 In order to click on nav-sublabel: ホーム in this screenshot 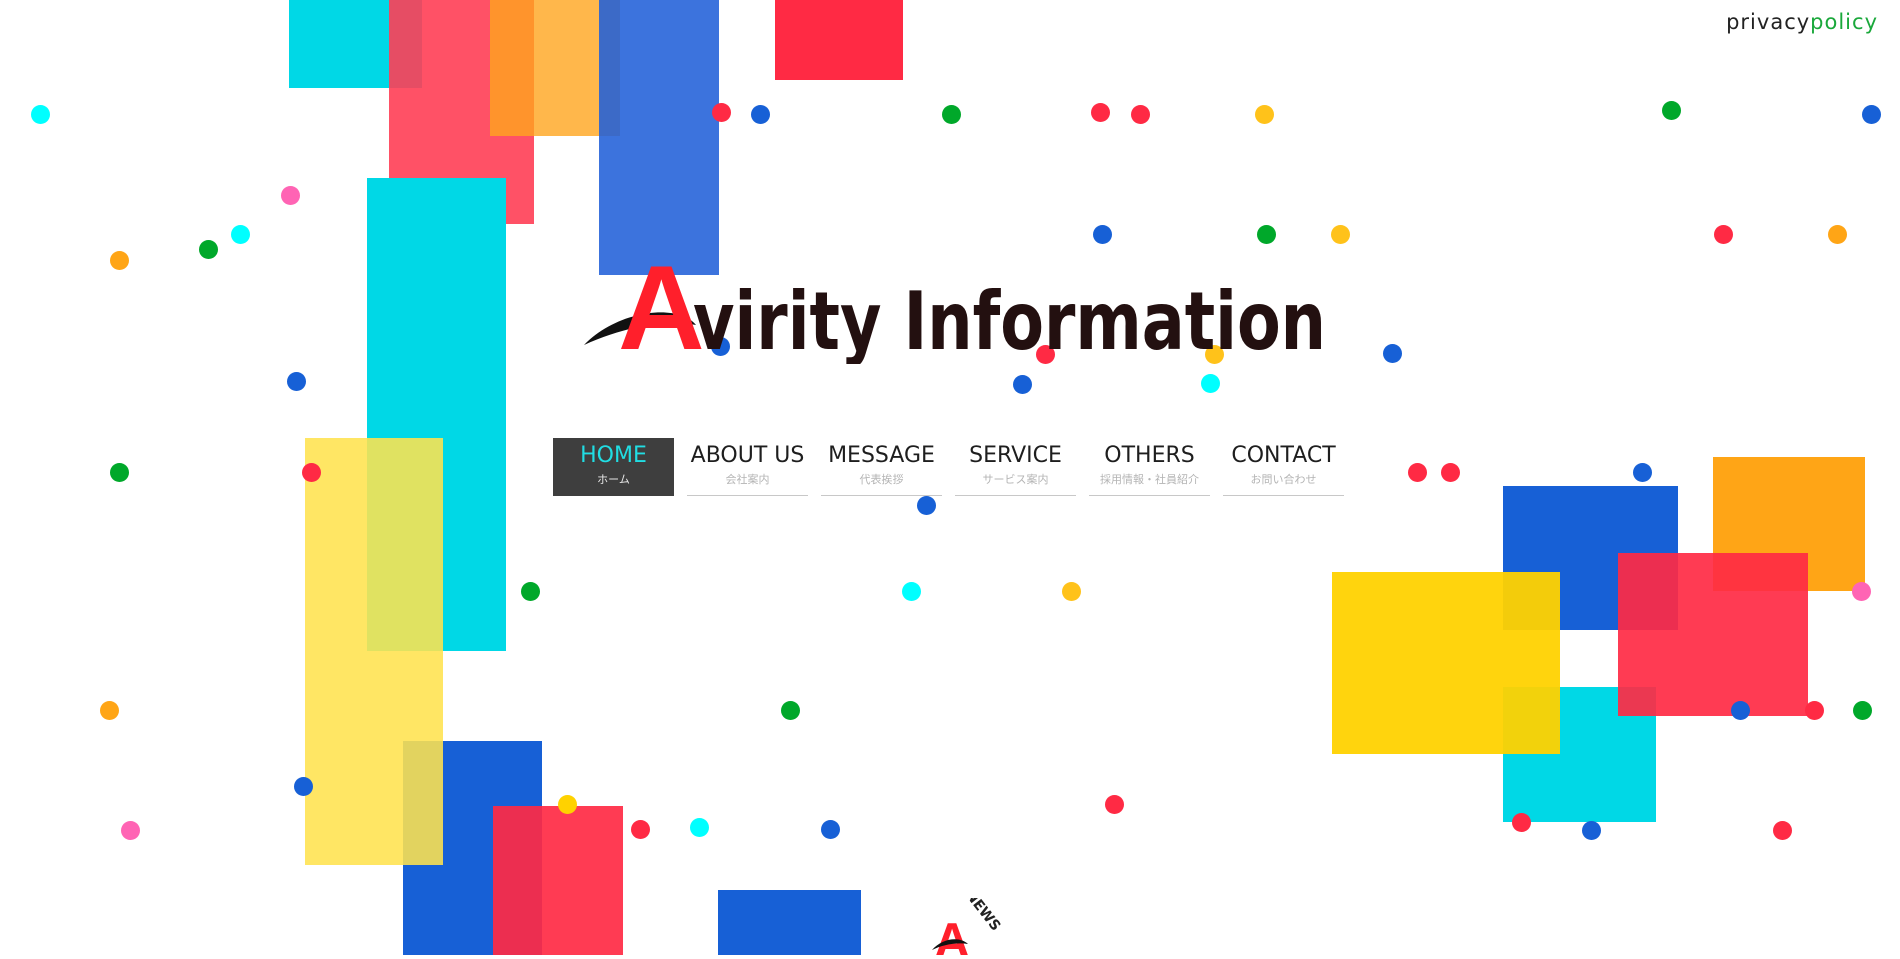, I will do `click(613, 479)`.